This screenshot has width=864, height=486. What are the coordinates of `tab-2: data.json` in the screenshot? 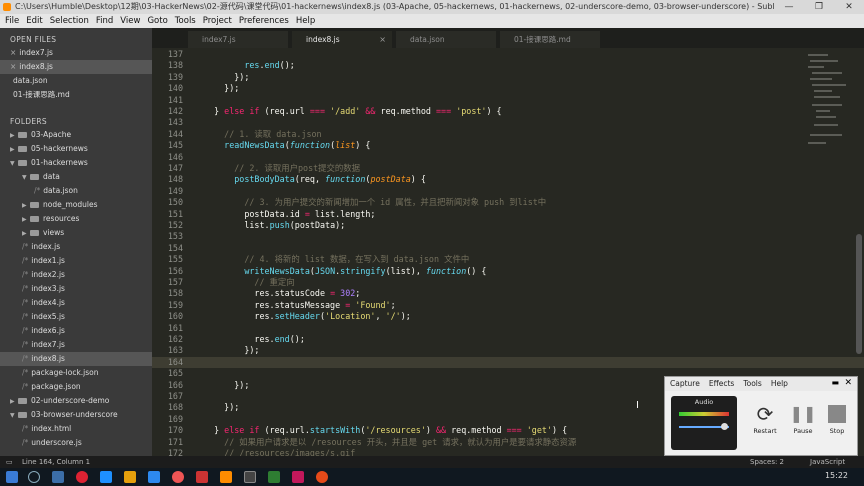 It's located at (446, 39).